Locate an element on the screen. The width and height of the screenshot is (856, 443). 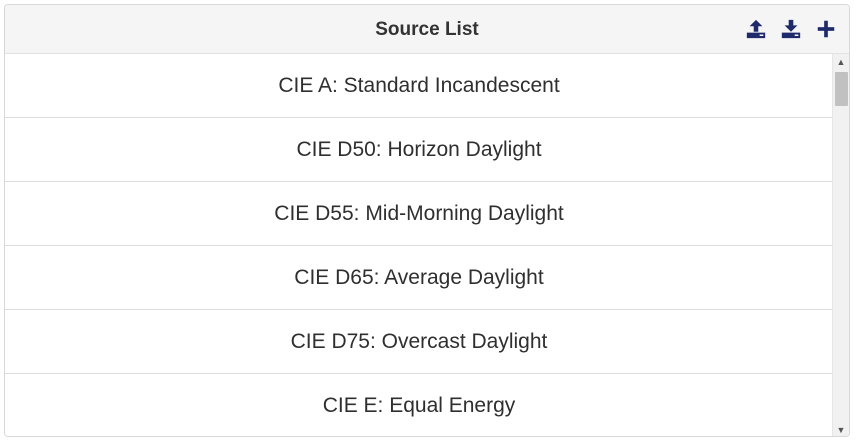
panel-header: Source List is located at coordinates (427, 29).